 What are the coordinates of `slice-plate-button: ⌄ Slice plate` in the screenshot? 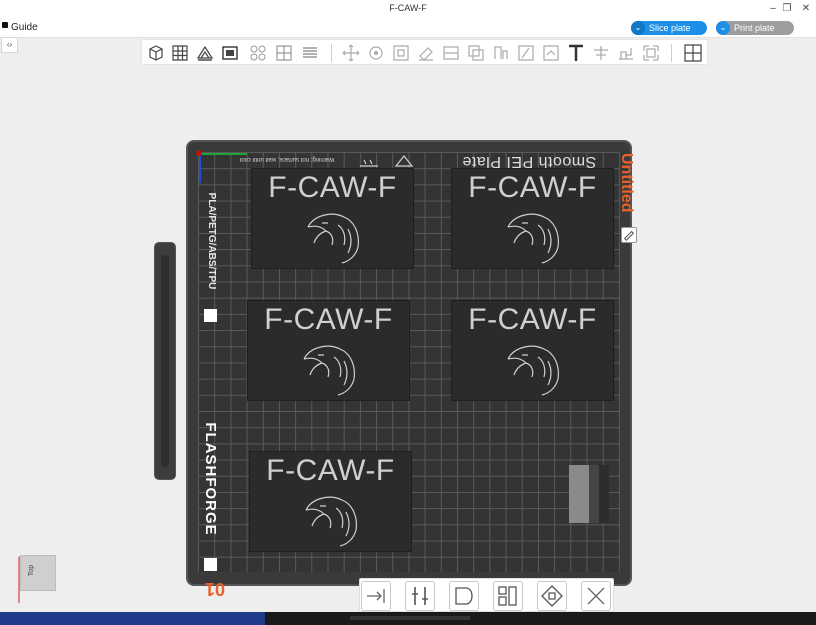 It's located at (669, 28).